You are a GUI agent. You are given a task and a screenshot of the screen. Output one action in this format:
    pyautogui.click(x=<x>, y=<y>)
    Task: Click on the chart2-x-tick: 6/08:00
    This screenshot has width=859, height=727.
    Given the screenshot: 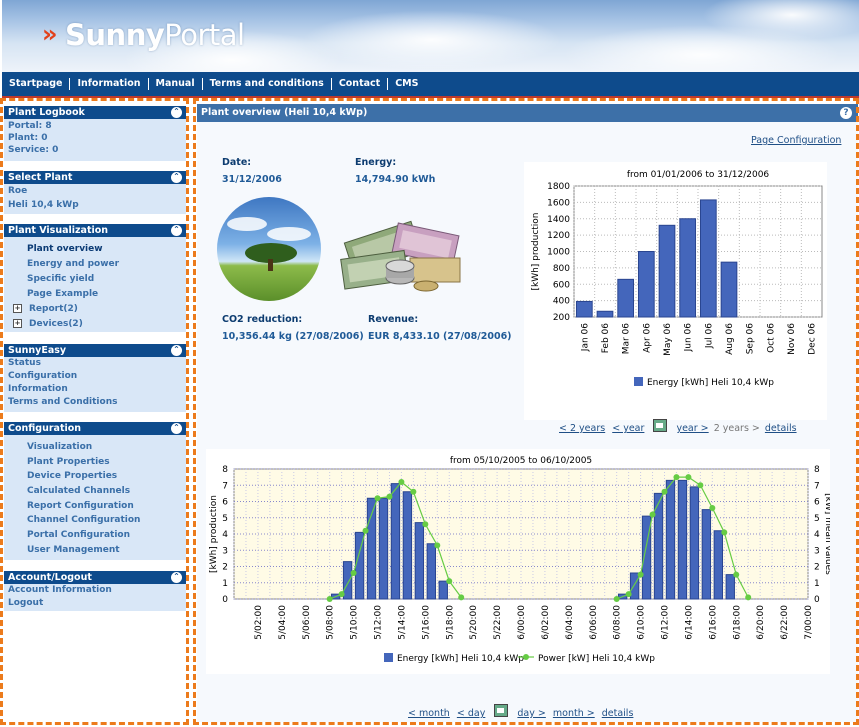 What is the action you would take?
    pyautogui.click(x=618, y=622)
    